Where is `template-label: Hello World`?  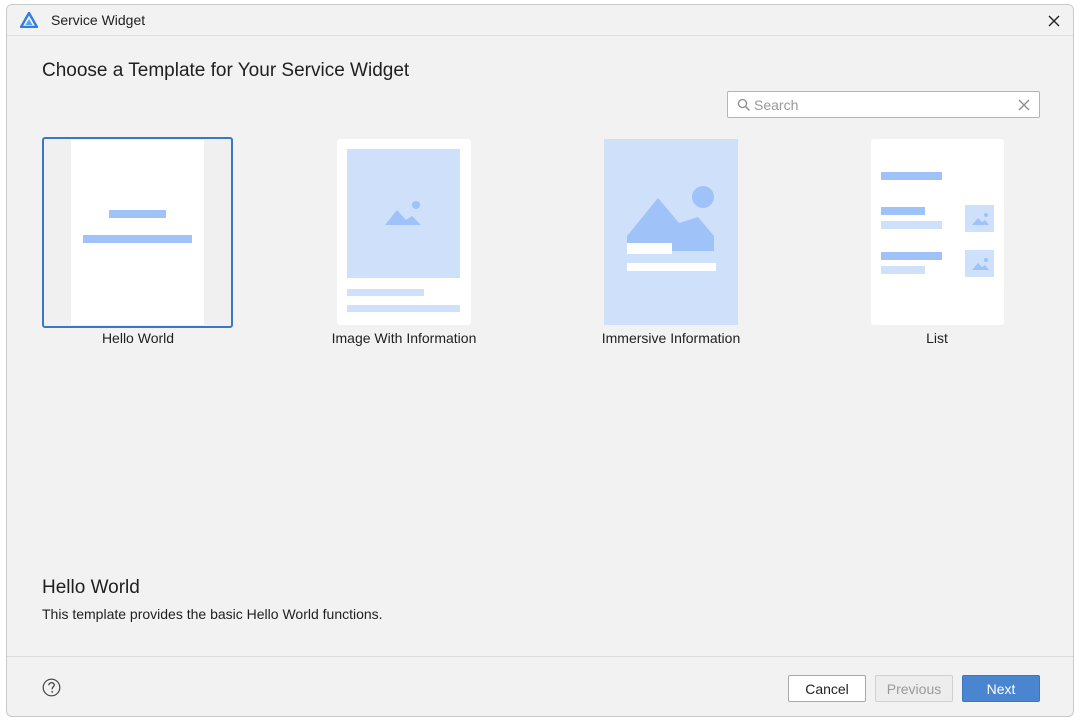 template-label: Hello World is located at coordinates (138, 338).